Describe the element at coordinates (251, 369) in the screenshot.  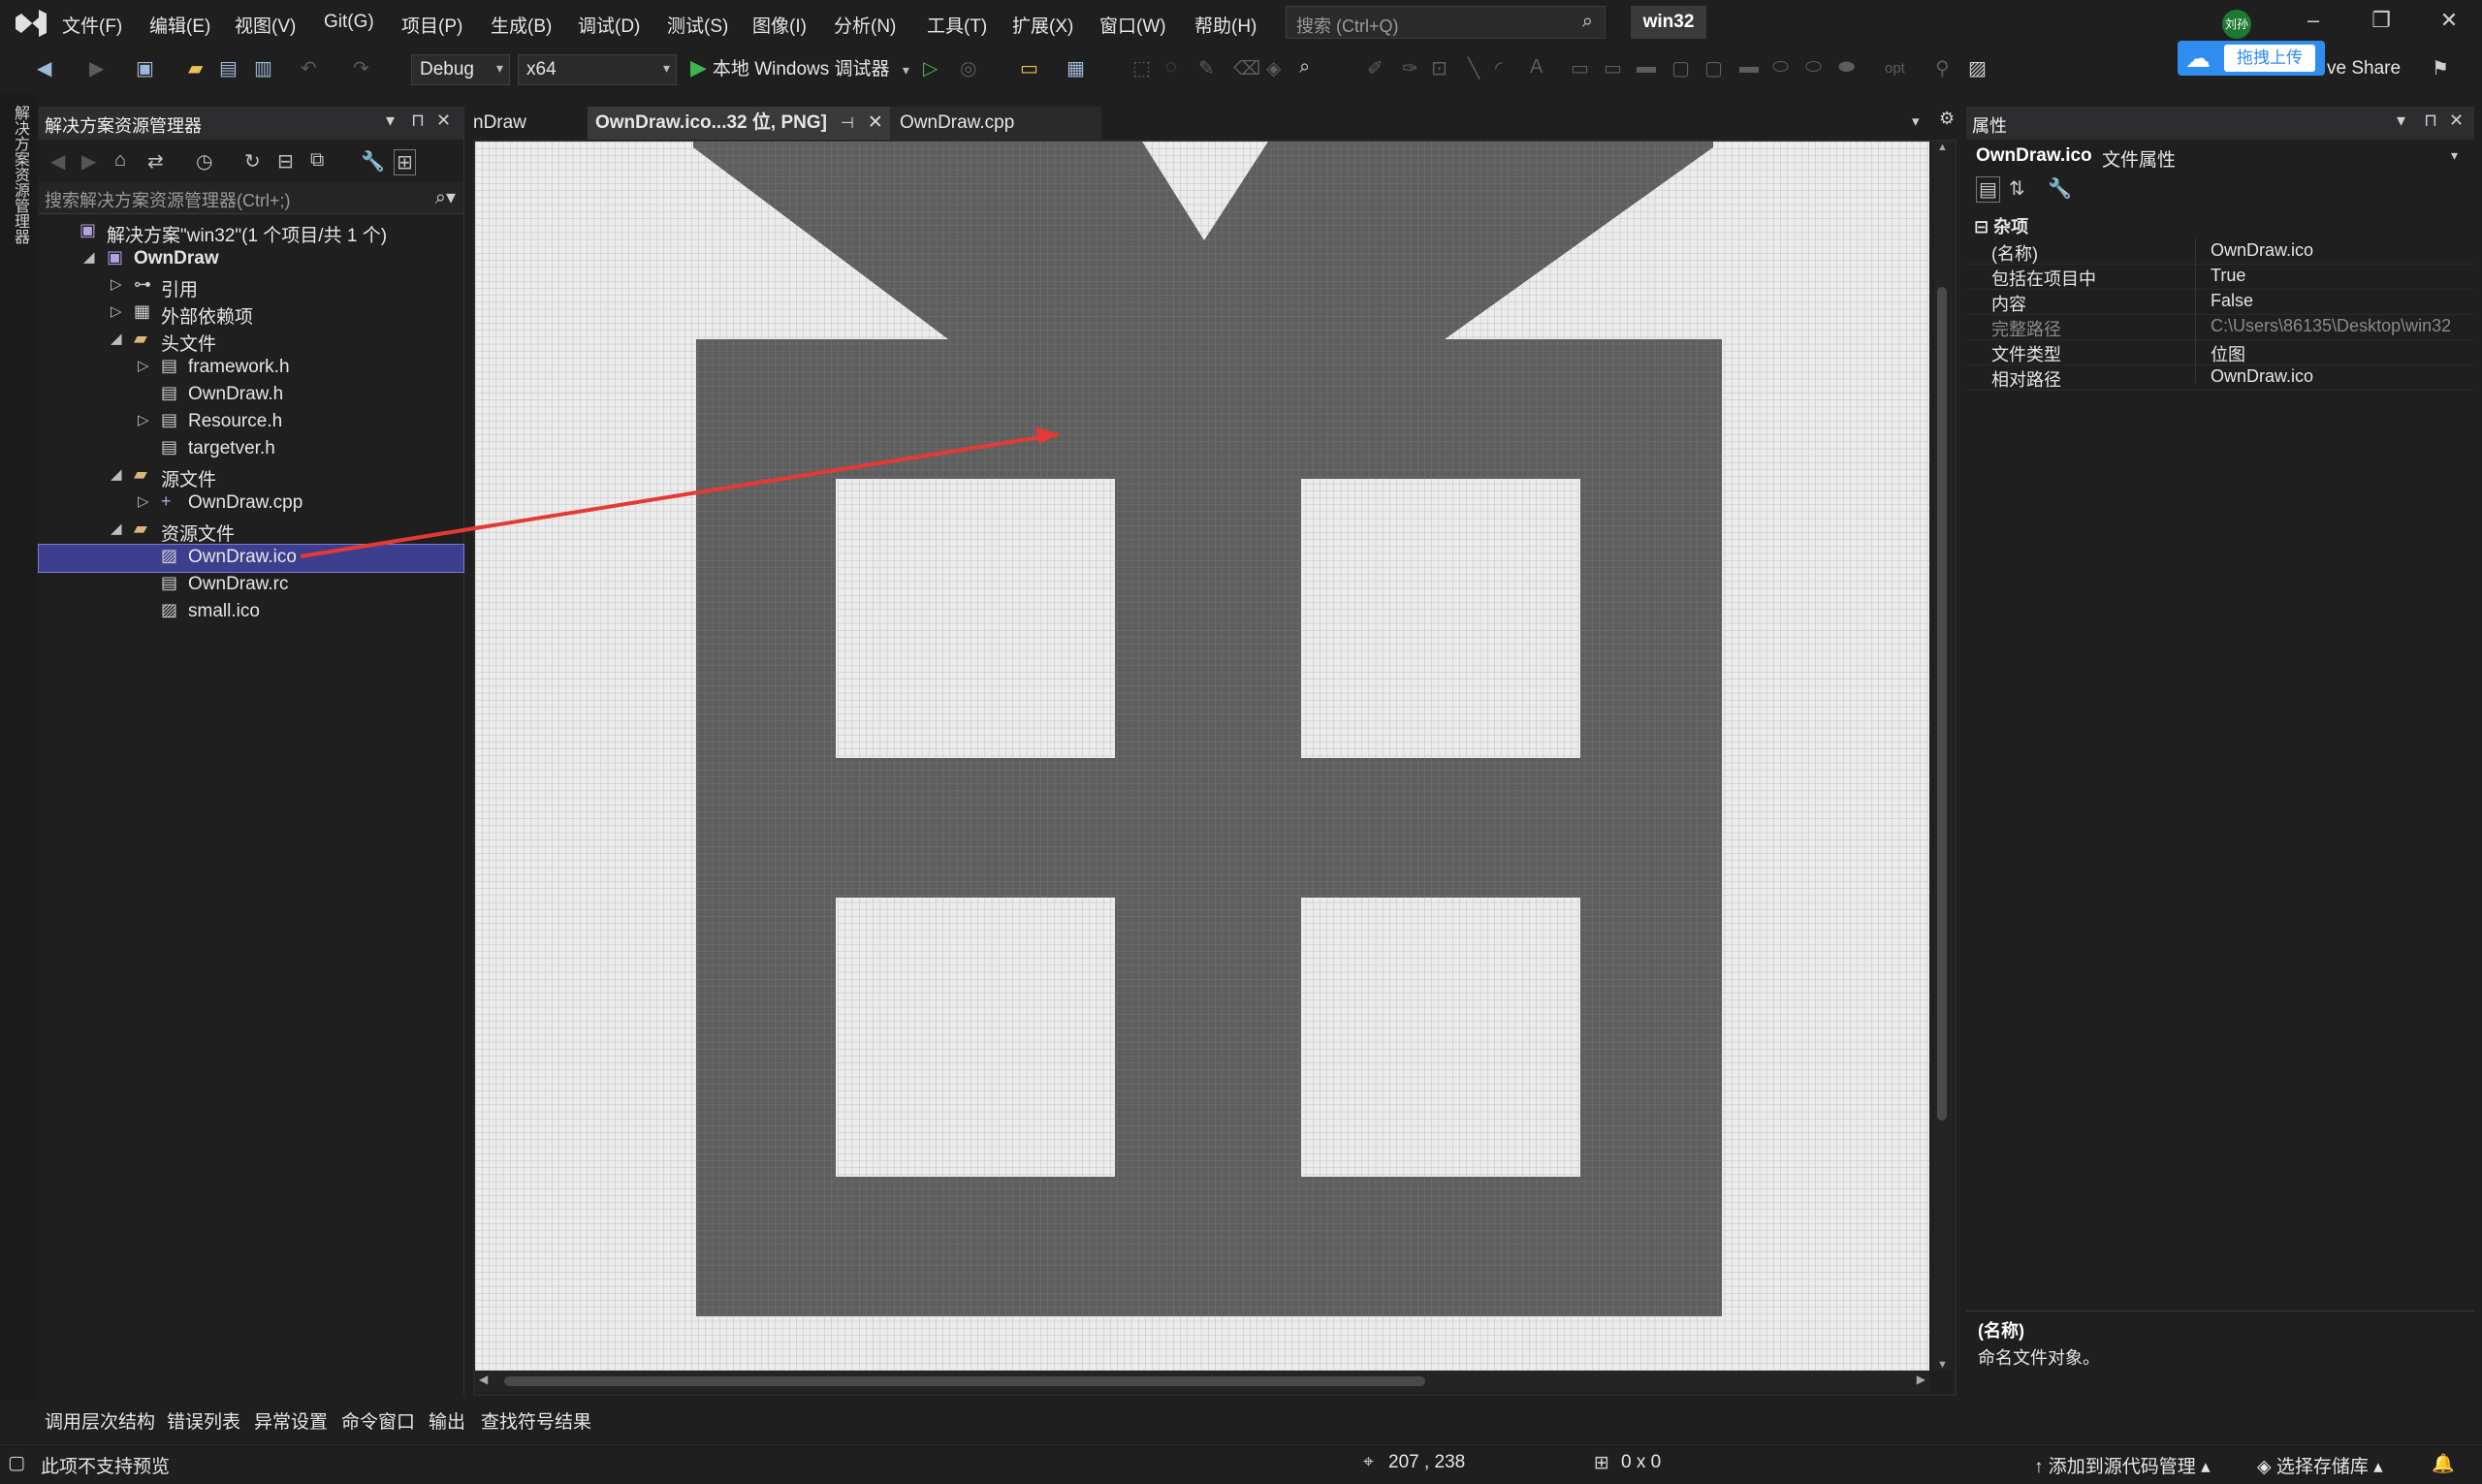
I see `tree-item: ▷ ▤ framework.h` at that location.